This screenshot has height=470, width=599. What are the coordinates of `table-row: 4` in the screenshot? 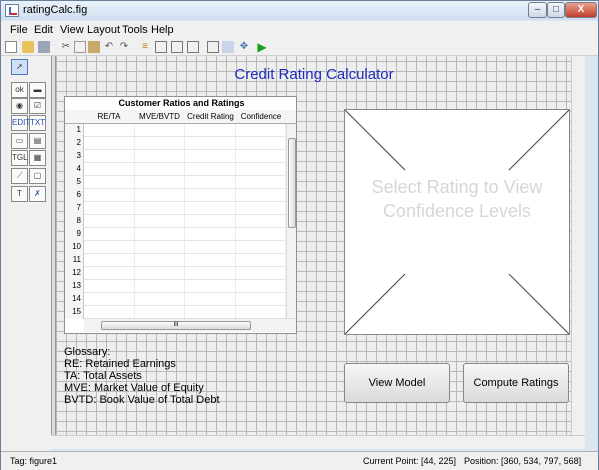 It's located at (175, 169).